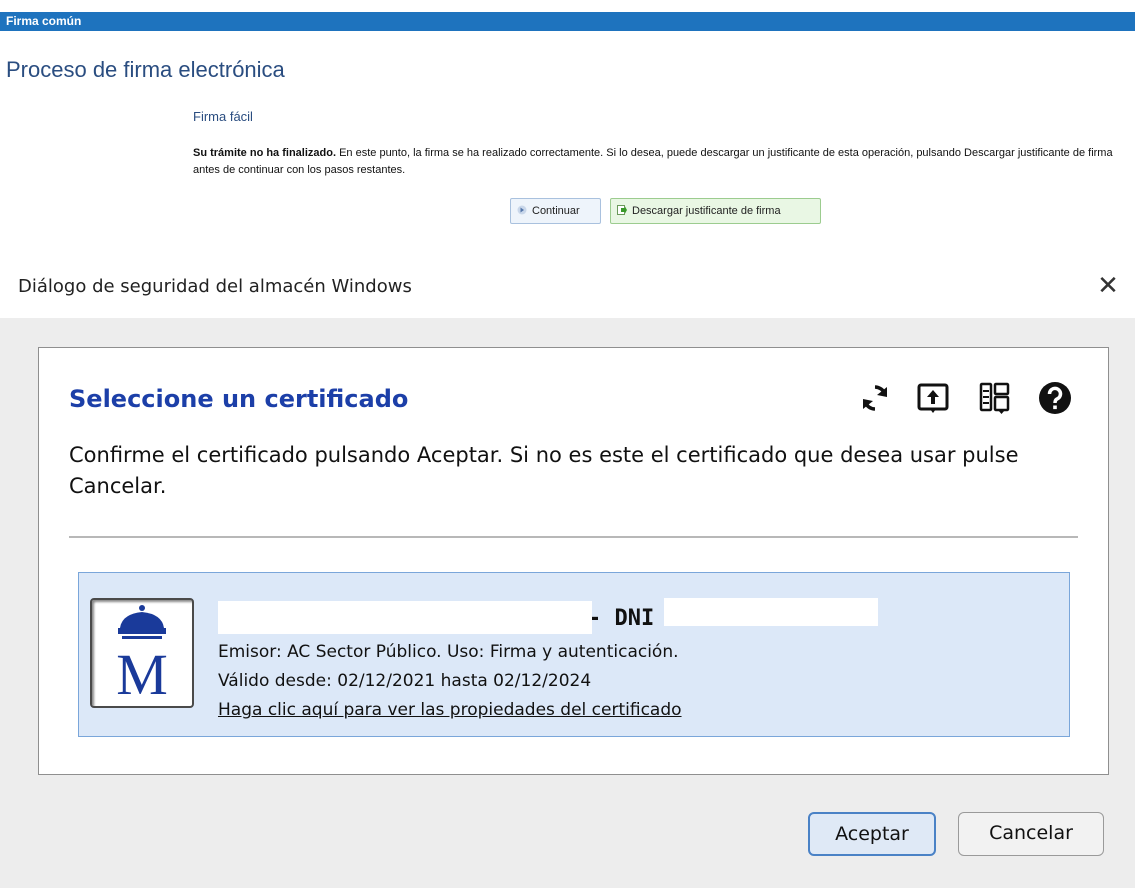 This screenshot has height=888, width=1135. I want to click on arrow-right-icon, so click(522, 210).